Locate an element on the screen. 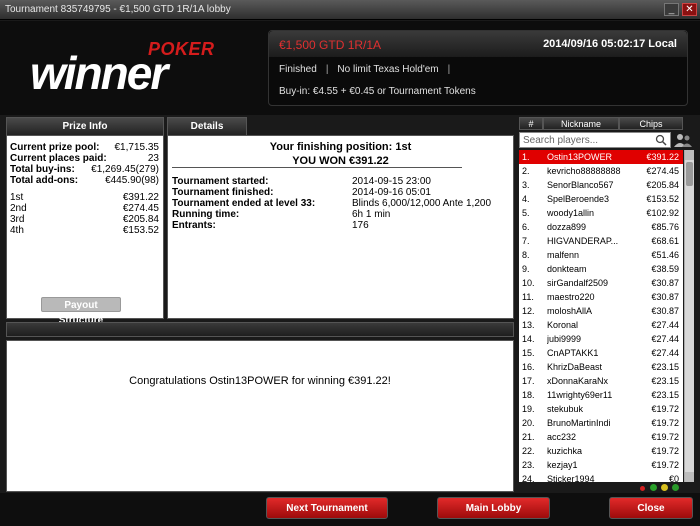 Image resolution: width=700 pixels, height=526 pixels. player-rank: 13. is located at coordinates (528, 325).